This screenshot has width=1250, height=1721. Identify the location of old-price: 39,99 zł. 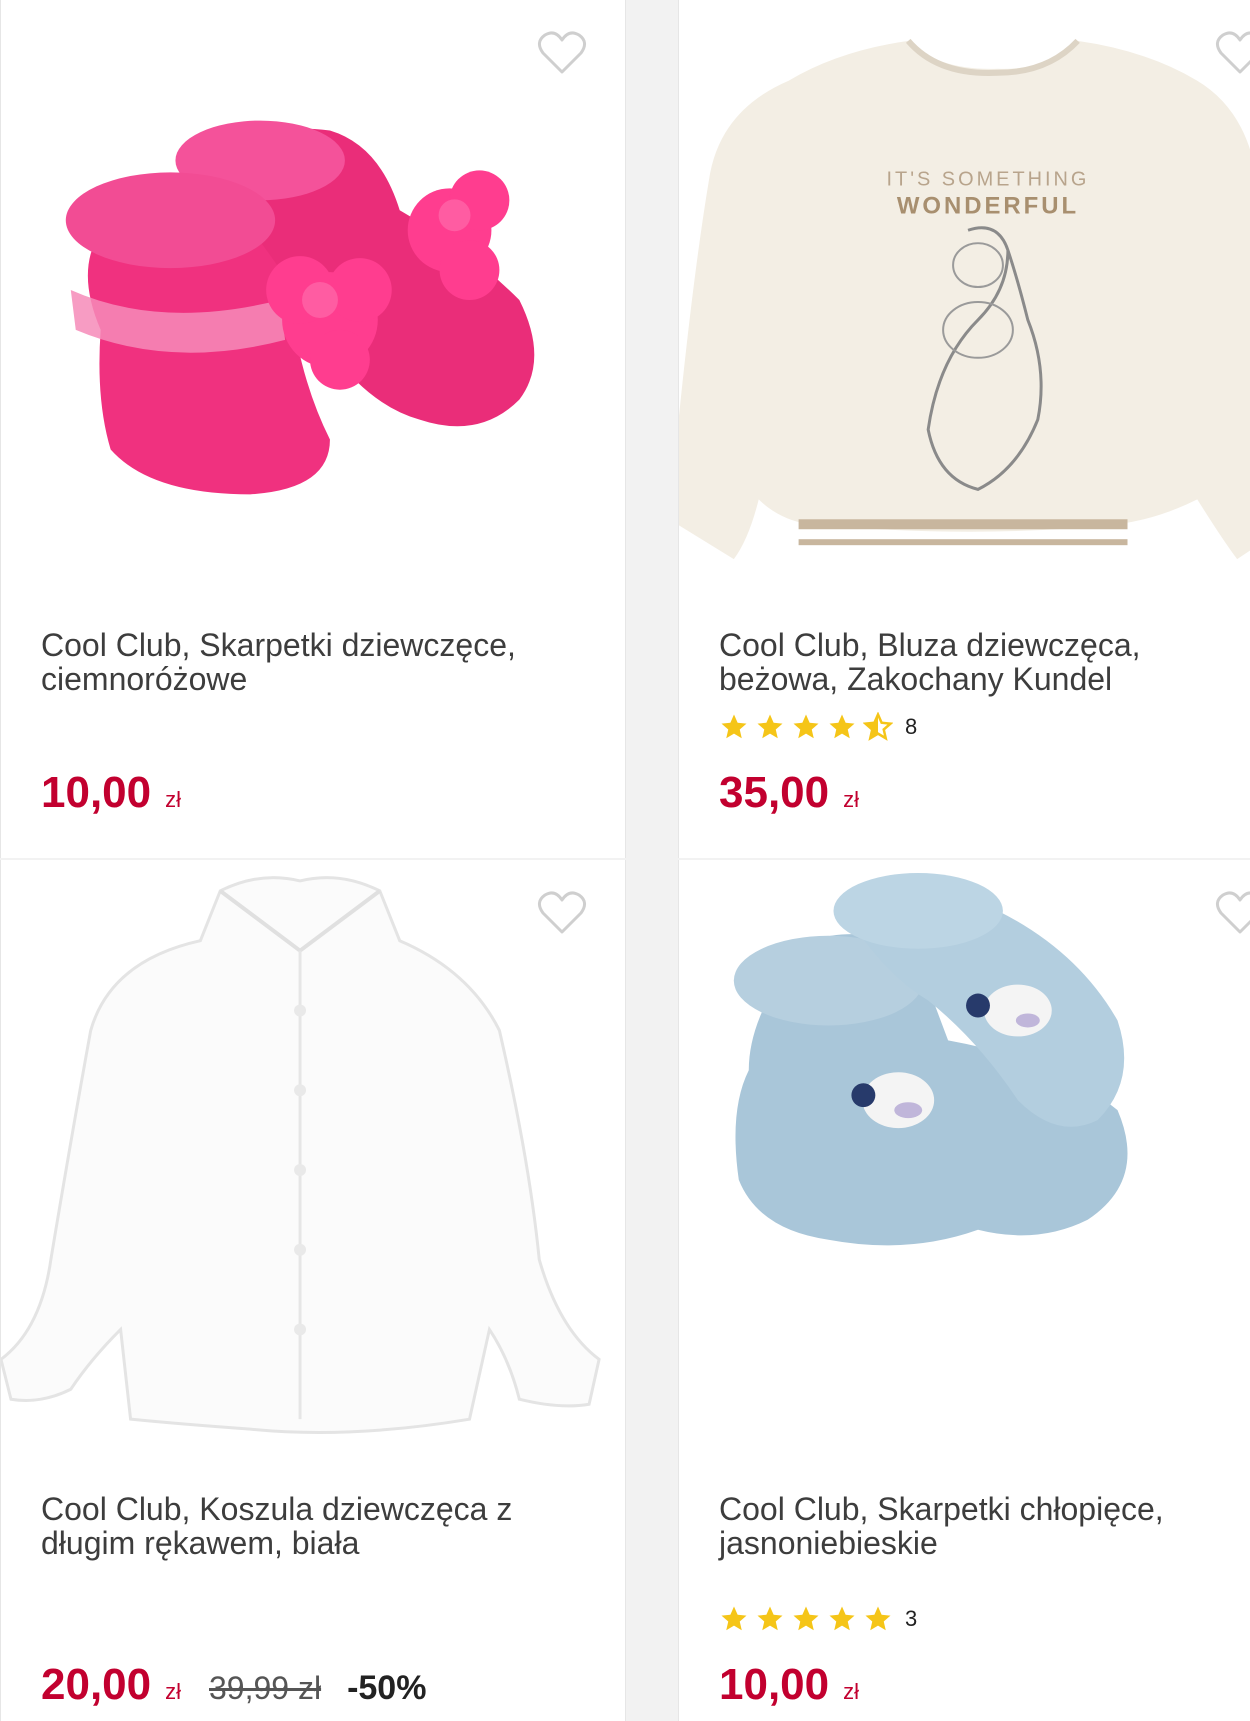
(265, 1688).